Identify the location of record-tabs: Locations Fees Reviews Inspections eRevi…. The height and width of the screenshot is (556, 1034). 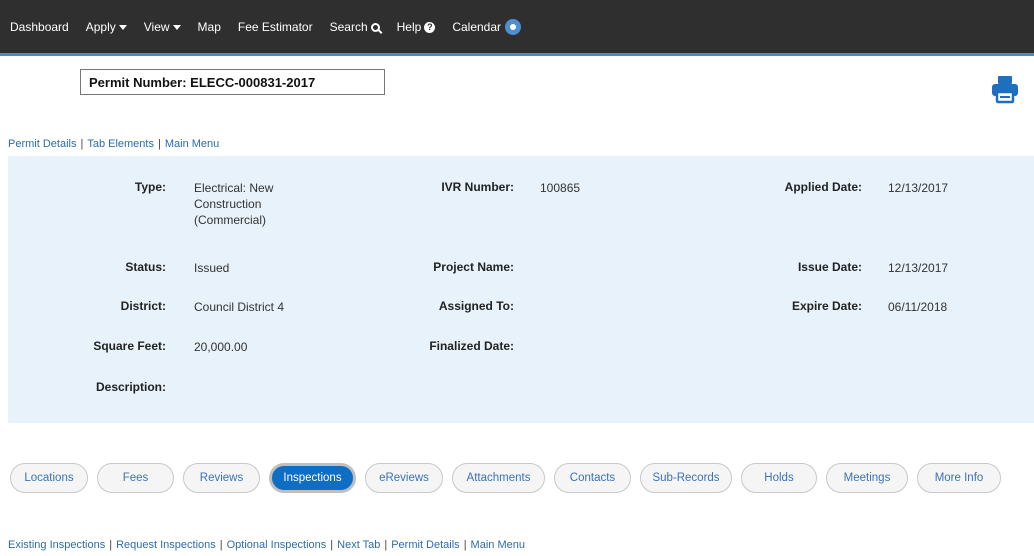
(510, 478).